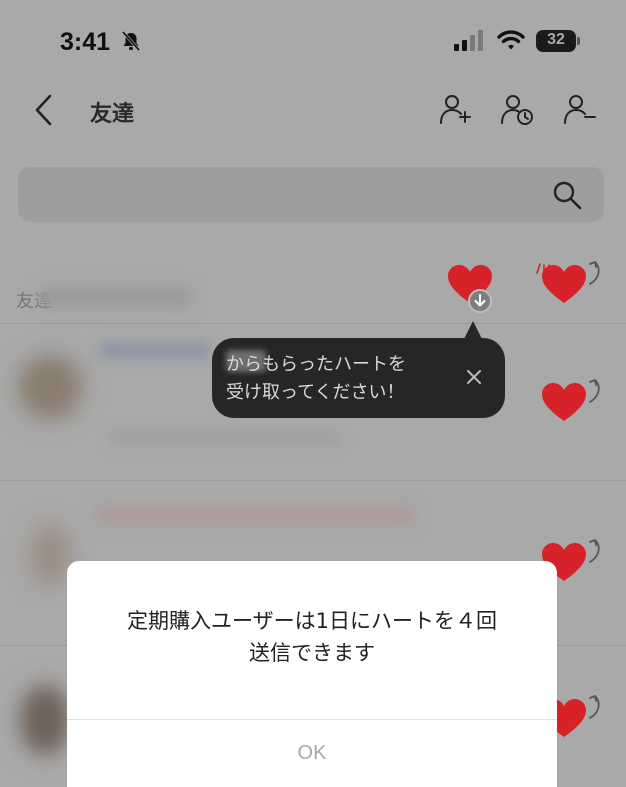 The width and height of the screenshot is (626, 787). What do you see at coordinates (44, 110) in the screenshot?
I see `back-chevron-icon` at bounding box center [44, 110].